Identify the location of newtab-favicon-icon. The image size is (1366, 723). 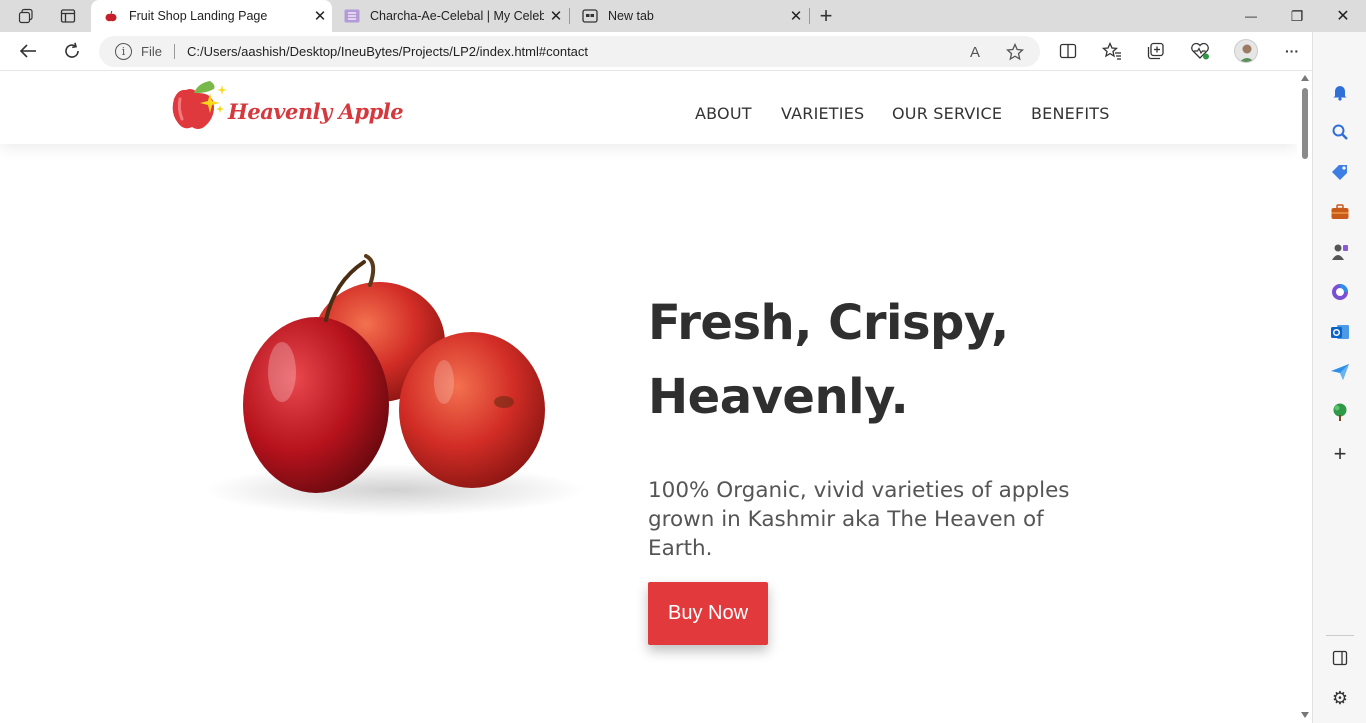
(590, 16).